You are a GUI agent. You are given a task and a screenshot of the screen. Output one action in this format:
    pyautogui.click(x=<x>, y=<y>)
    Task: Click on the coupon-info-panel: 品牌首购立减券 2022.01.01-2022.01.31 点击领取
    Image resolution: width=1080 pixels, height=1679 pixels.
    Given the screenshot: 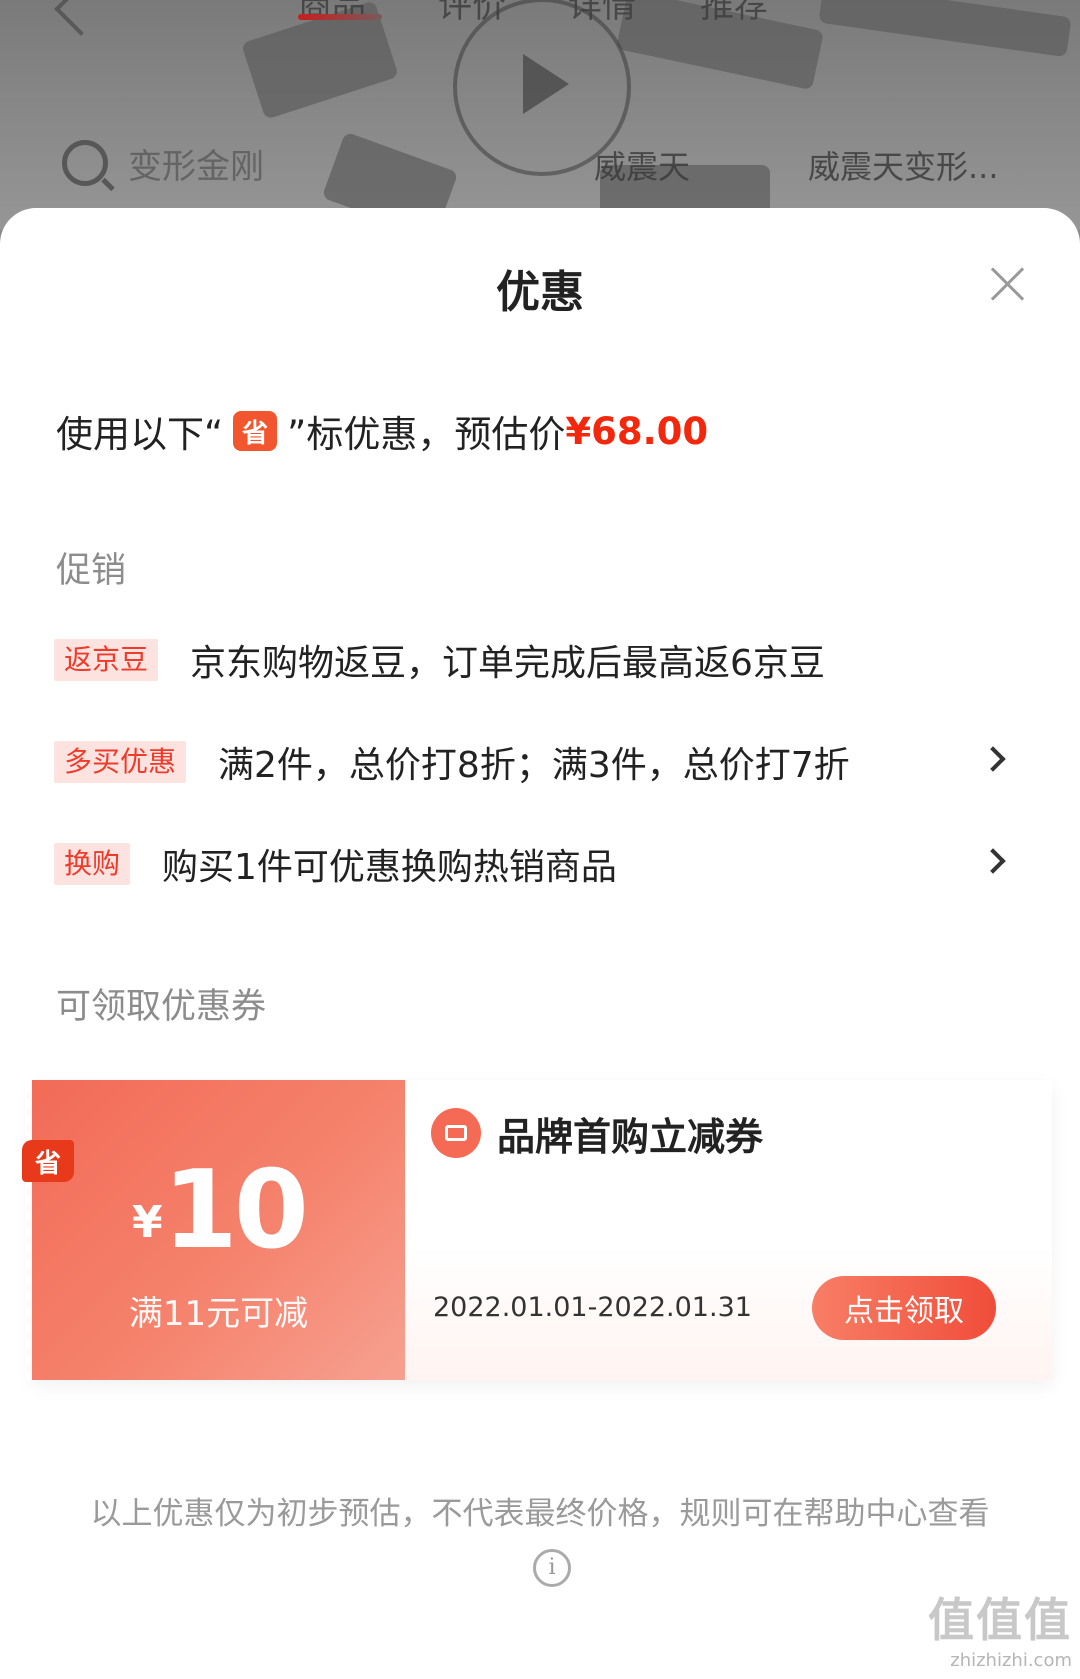 What is the action you would take?
    pyautogui.click(x=728, y=1230)
    